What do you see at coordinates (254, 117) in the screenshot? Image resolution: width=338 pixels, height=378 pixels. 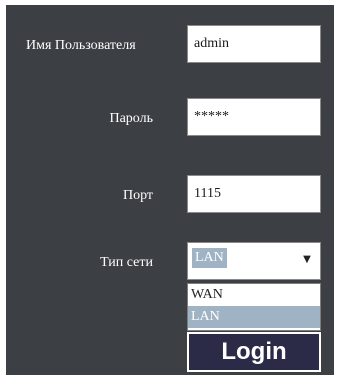 I see `password-input: *****` at bounding box center [254, 117].